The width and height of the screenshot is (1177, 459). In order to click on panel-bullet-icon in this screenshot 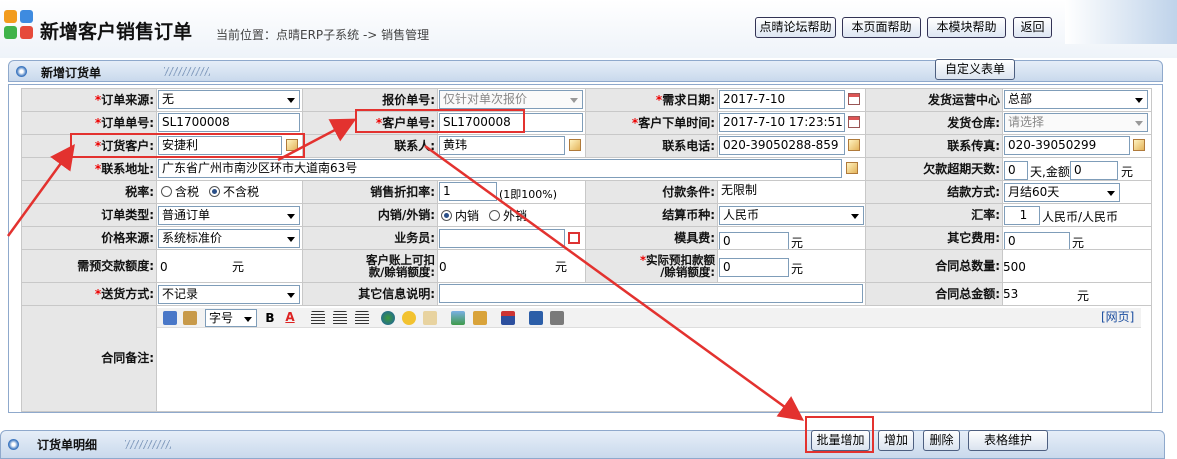, I will do `click(21, 71)`.